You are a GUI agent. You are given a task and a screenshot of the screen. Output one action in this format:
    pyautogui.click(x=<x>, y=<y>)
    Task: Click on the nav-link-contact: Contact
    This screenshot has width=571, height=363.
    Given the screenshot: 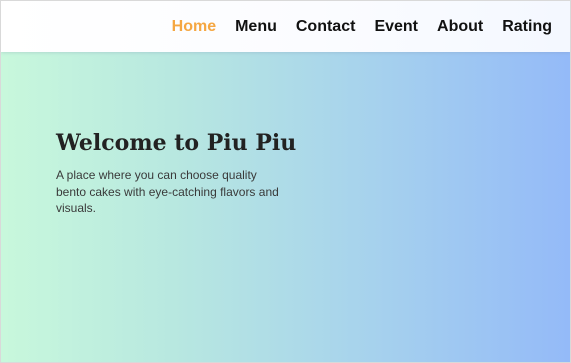 What is the action you would take?
    pyautogui.click(x=326, y=27)
    